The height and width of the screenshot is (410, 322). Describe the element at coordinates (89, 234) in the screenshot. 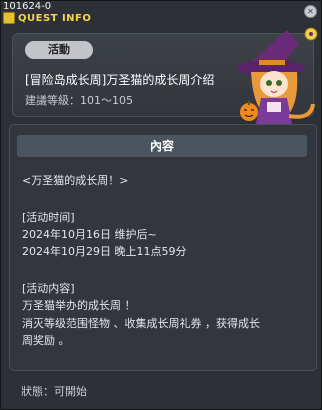

I see `content-line: 2024年10月16日 维护后~` at that location.